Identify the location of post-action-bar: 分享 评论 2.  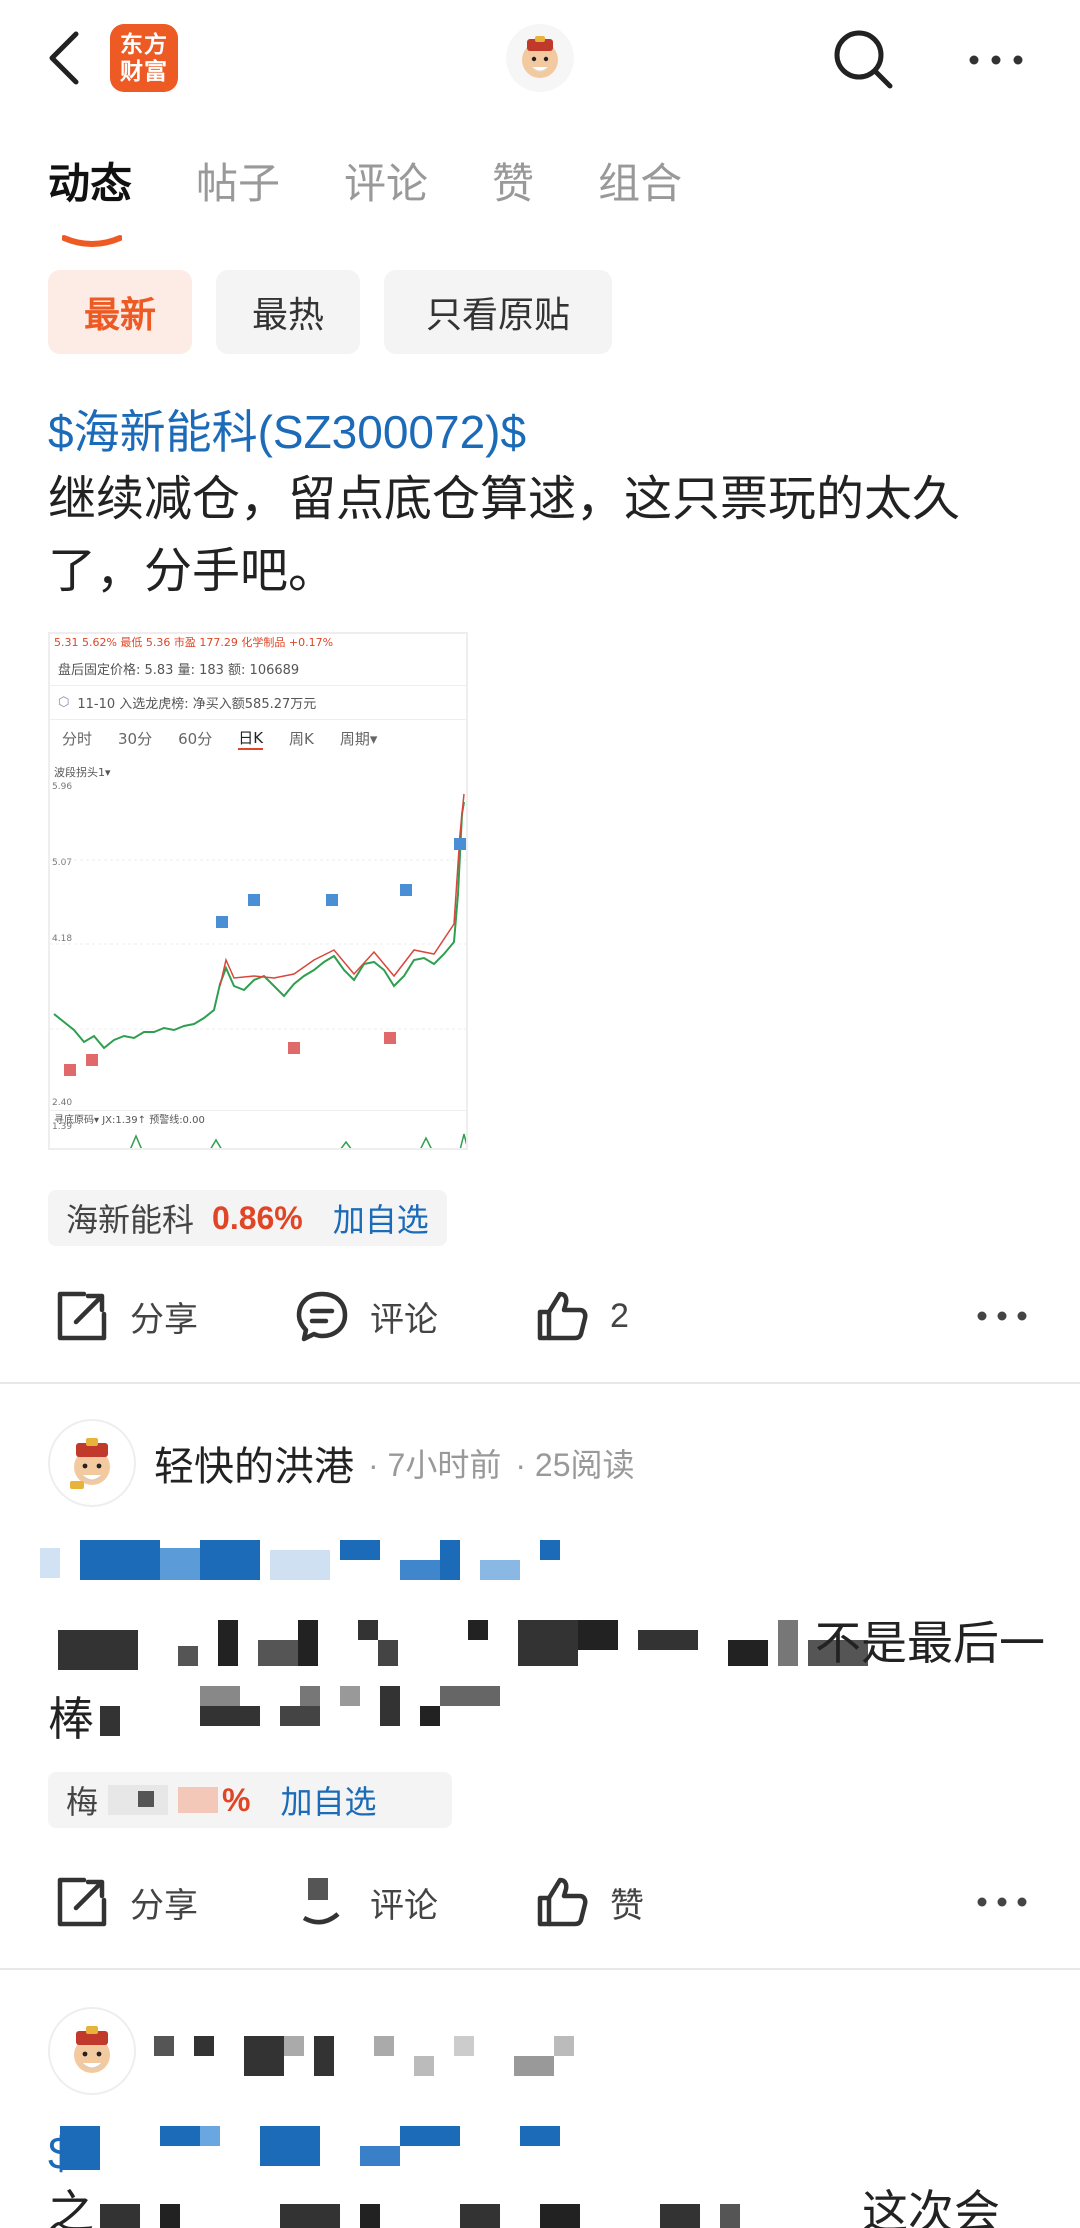
(540, 1316).